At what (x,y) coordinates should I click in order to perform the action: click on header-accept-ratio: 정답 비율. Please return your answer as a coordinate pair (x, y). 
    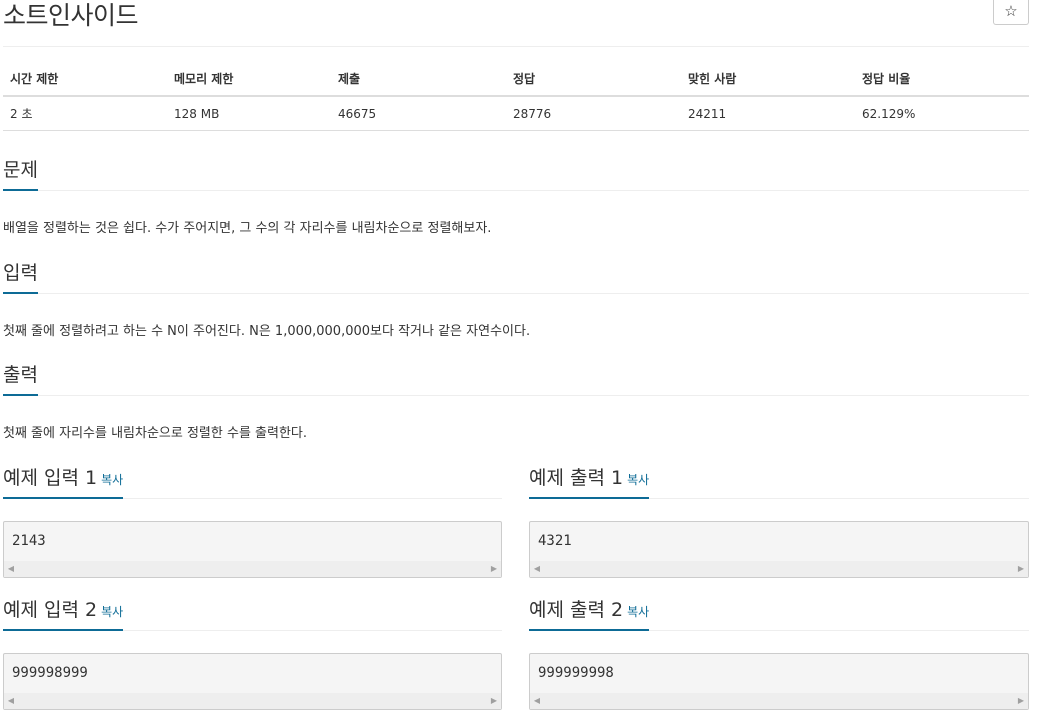
    Looking at the image, I should click on (942, 79).